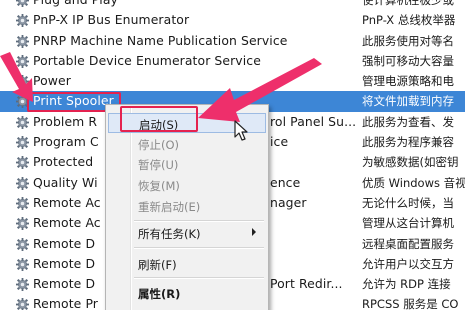 The image size is (465, 310). What do you see at coordinates (408, 263) in the screenshot?
I see `service-description: 允许用户以交互方` at bounding box center [408, 263].